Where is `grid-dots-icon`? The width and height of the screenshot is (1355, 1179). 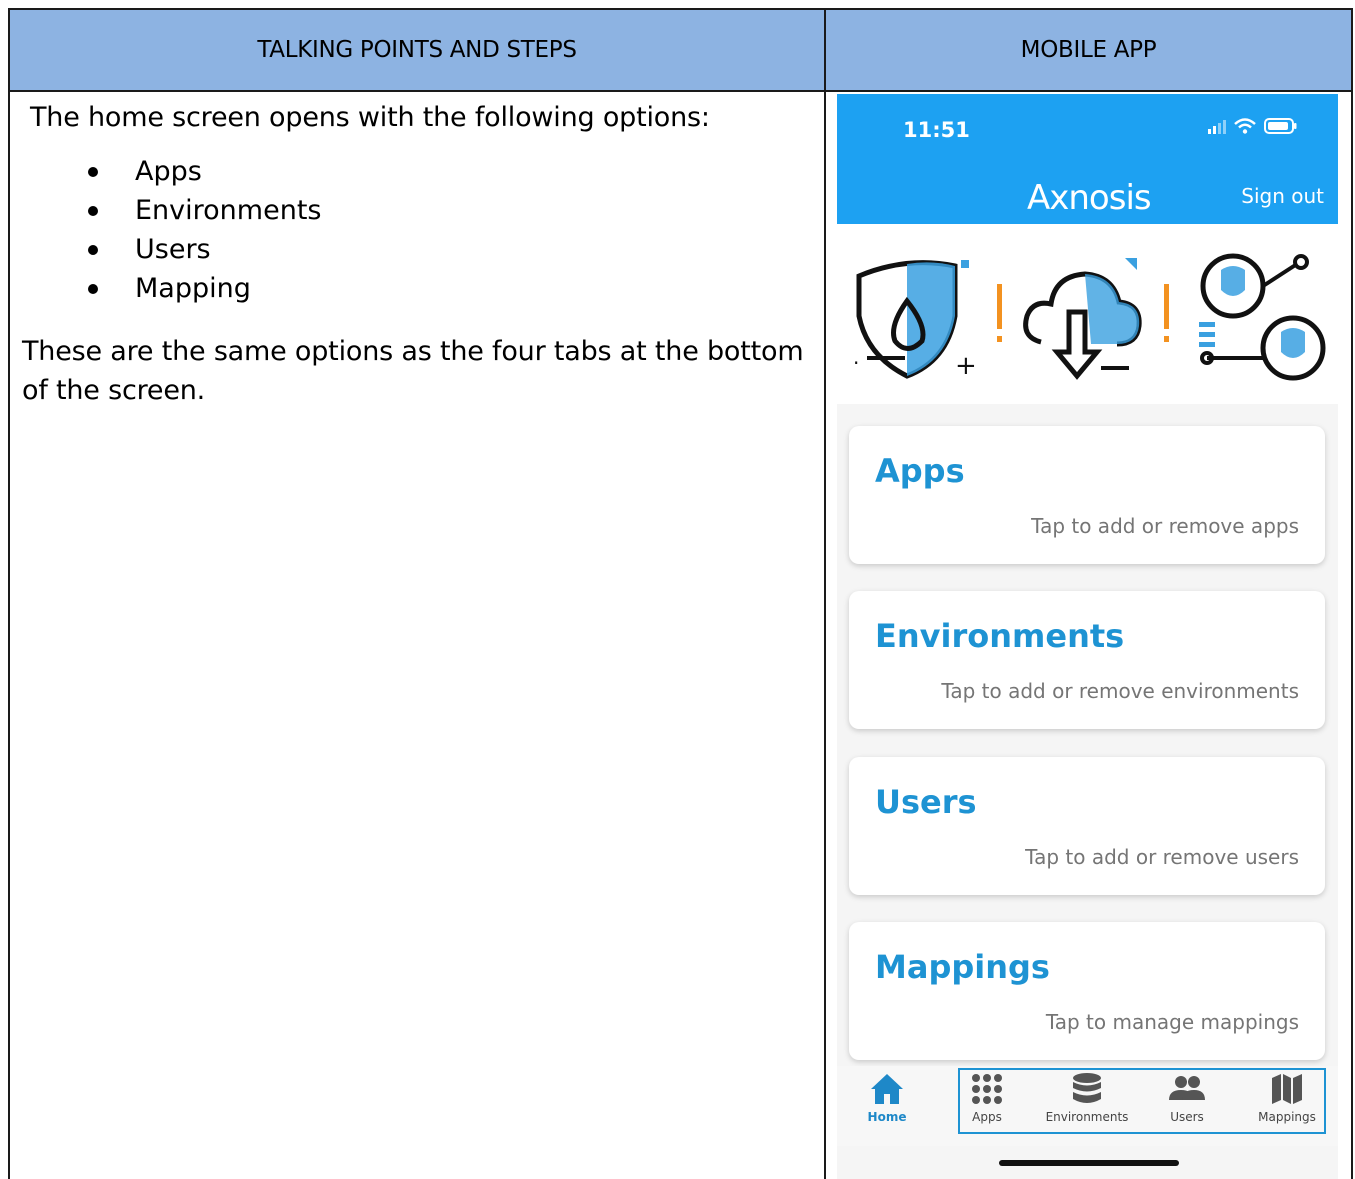
grid-dots-icon is located at coordinates (987, 1089).